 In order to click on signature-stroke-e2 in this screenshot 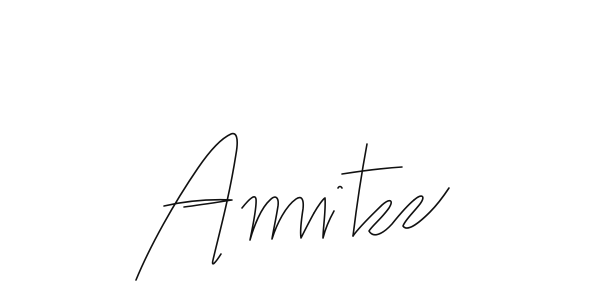, I will do `click(426, 208)`.